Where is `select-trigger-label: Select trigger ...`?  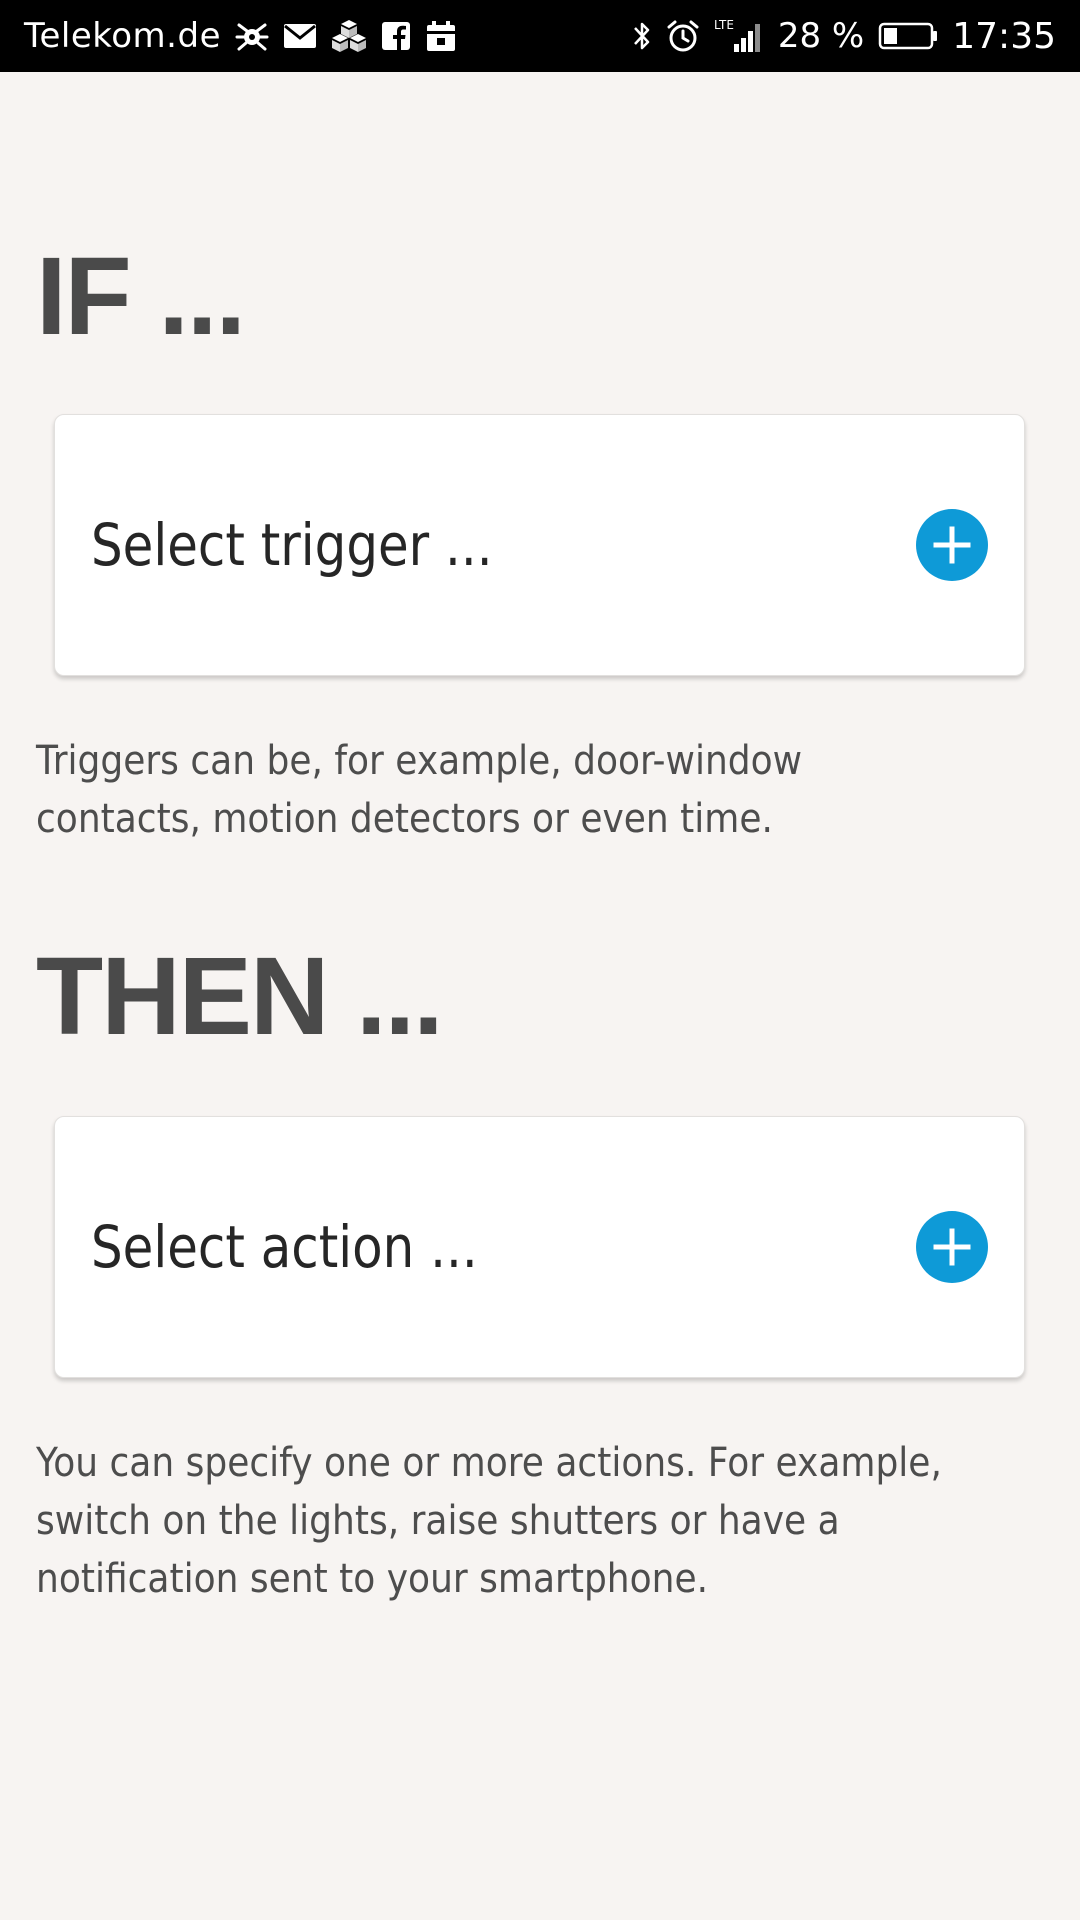 select-trigger-label: Select trigger ... is located at coordinates (292, 545).